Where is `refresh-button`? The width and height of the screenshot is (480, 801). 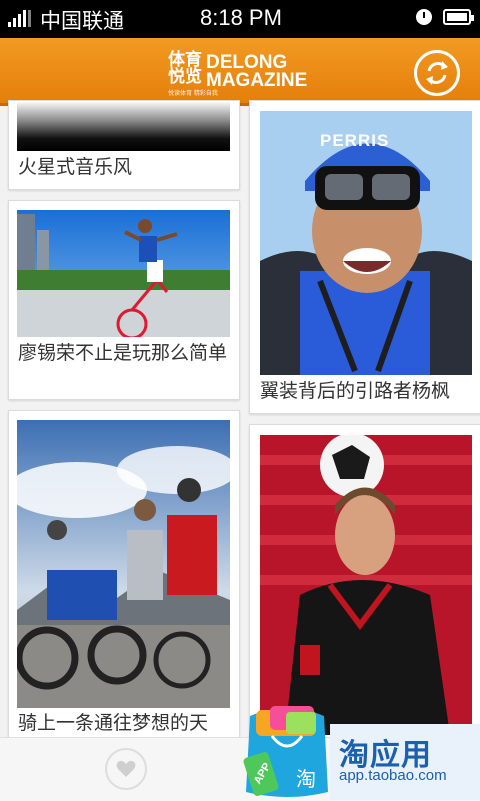
refresh-button is located at coordinates (437, 73).